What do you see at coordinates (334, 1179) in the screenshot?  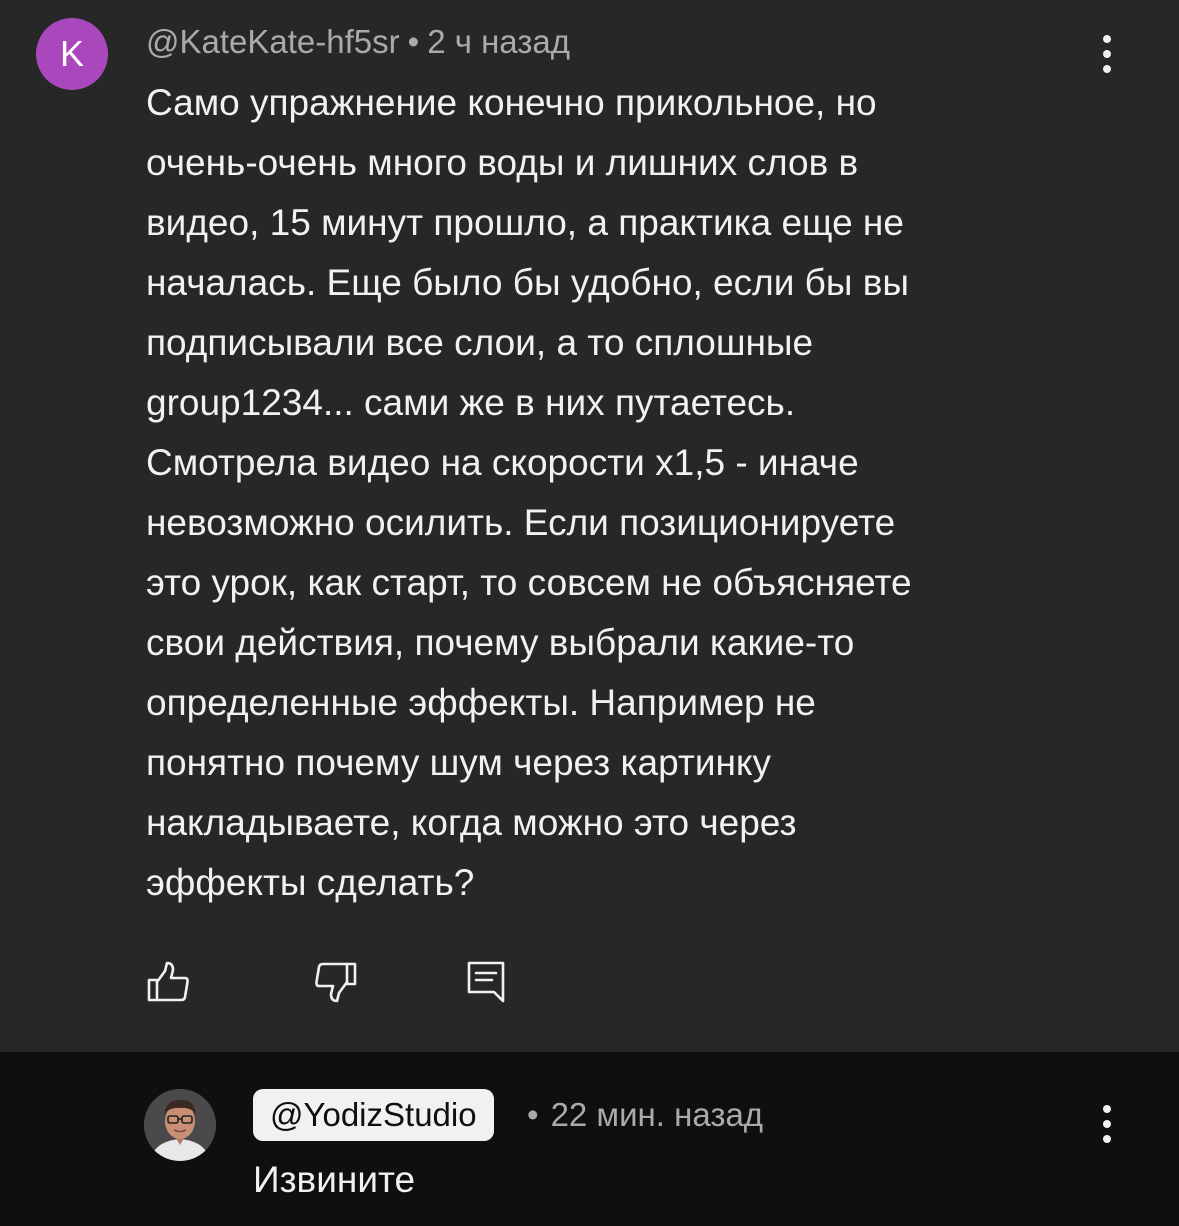 I see `reply-body: Извините` at bounding box center [334, 1179].